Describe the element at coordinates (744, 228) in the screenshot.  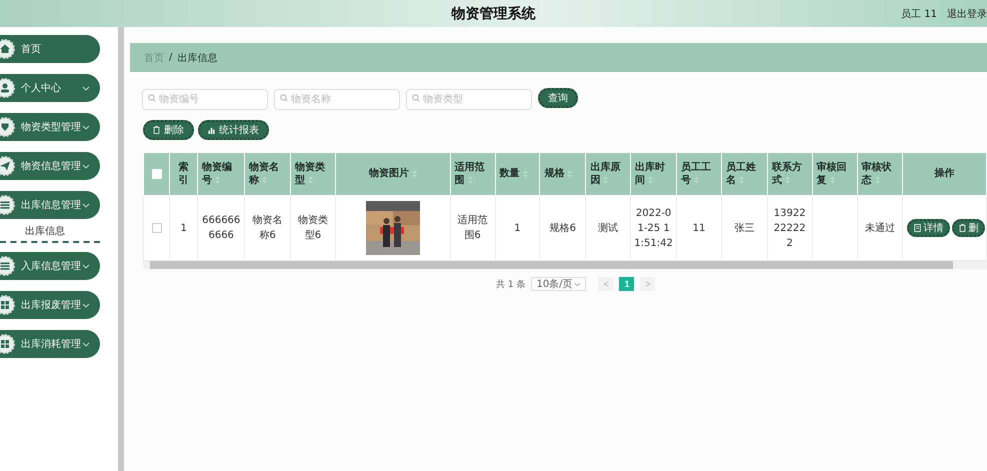
I see `table-cell: 张三` at that location.